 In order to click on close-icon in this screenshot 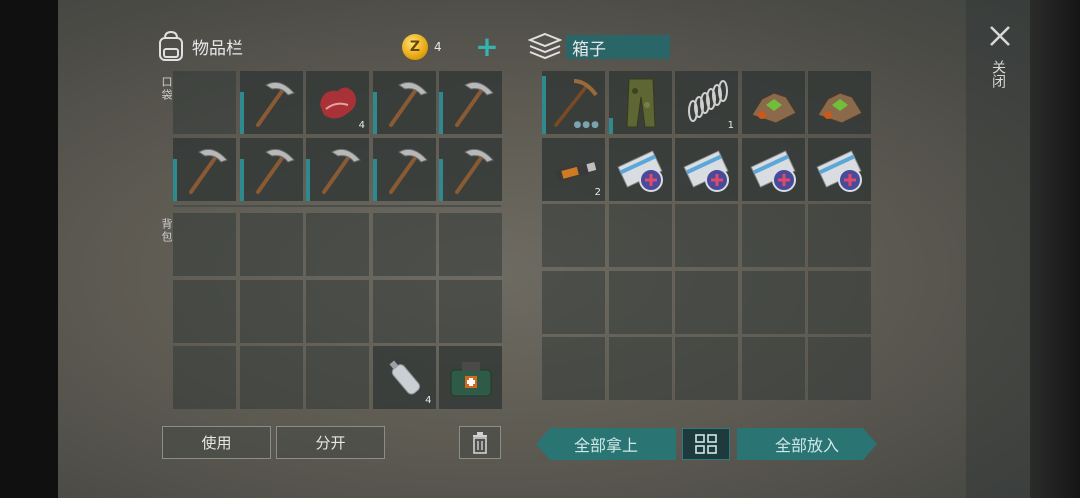, I will do `click(1000, 36)`.